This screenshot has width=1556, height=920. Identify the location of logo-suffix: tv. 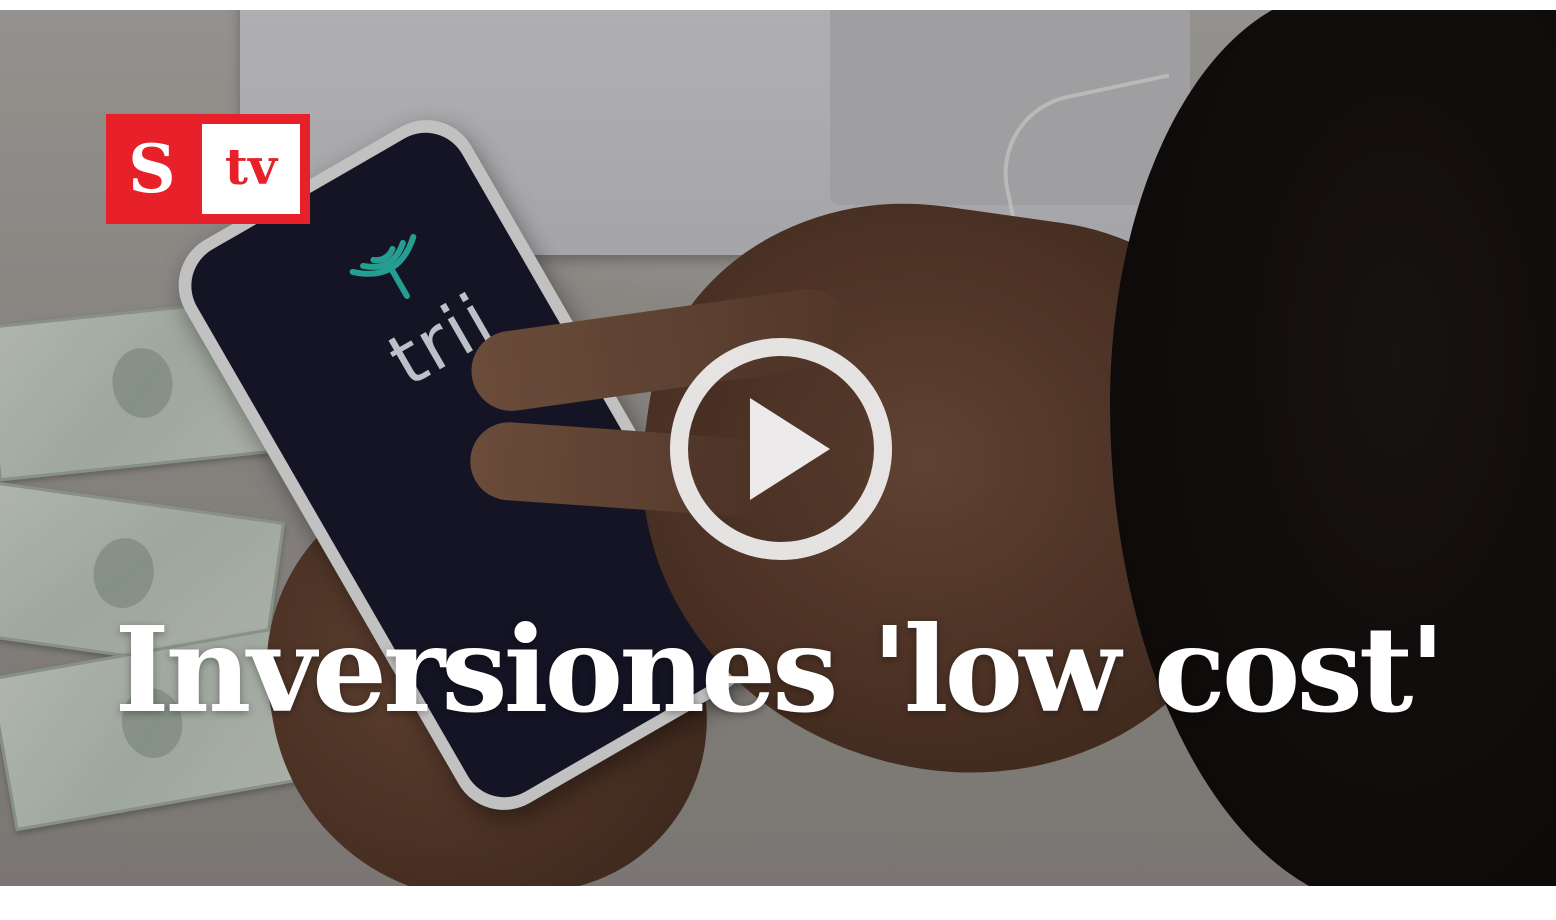
(251, 169).